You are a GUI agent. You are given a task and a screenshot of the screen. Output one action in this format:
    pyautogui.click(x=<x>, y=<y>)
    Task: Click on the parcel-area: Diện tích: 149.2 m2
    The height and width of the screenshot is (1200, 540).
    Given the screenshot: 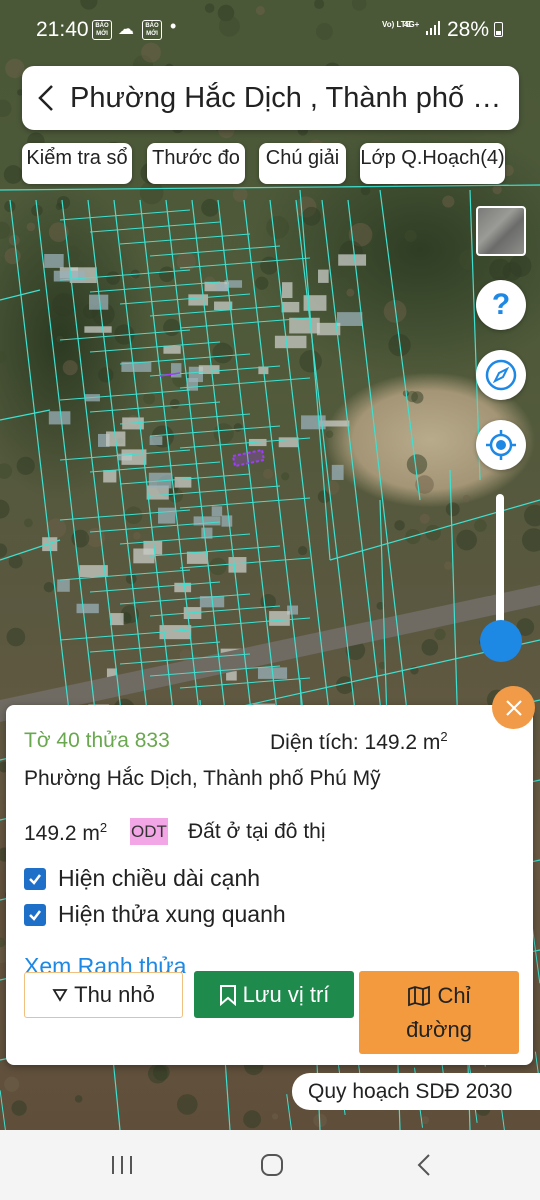 What is the action you would take?
    pyautogui.click(x=359, y=742)
    